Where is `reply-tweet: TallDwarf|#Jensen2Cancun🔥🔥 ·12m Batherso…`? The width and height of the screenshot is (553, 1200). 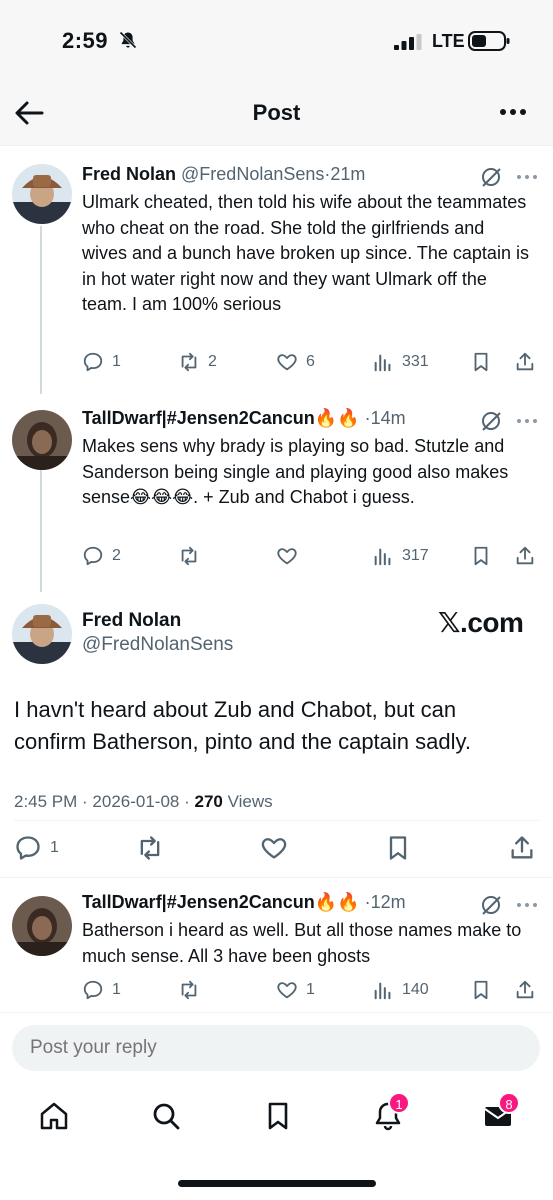
reply-tweet: TallDwarf|#Jensen2Cancun🔥🔥 ·12m Batherso… is located at coordinates (276, 945).